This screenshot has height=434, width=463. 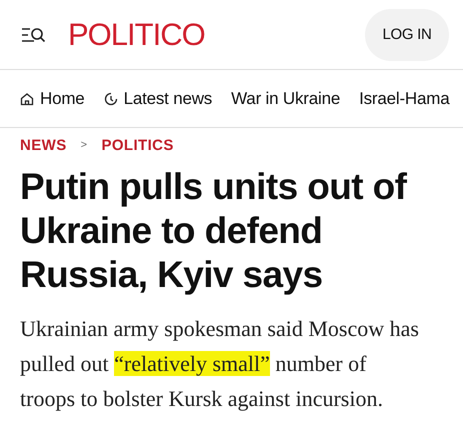 What do you see at coordinates (27, 99) in the screenshot?
I see `home-icon` at bounding box center [27, 99].